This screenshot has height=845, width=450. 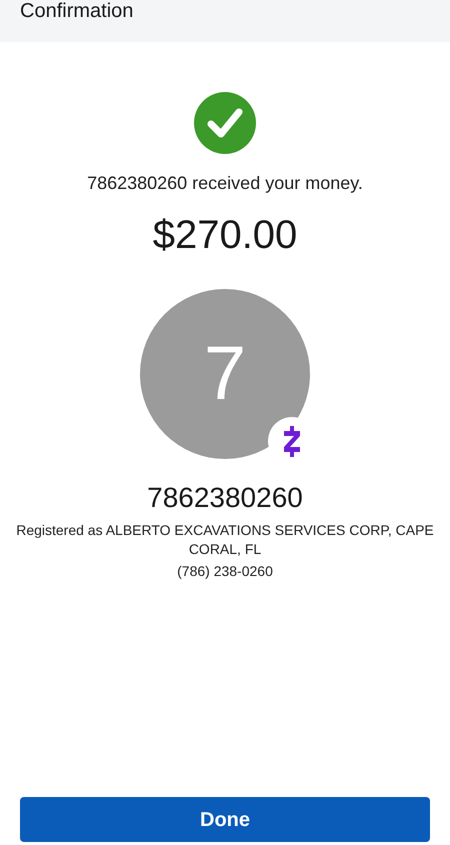 What do you see at coordinates (225, 571) in the screenshot?
I see `phone-number: (786) 238-0260` at bounding box center [225, 571].